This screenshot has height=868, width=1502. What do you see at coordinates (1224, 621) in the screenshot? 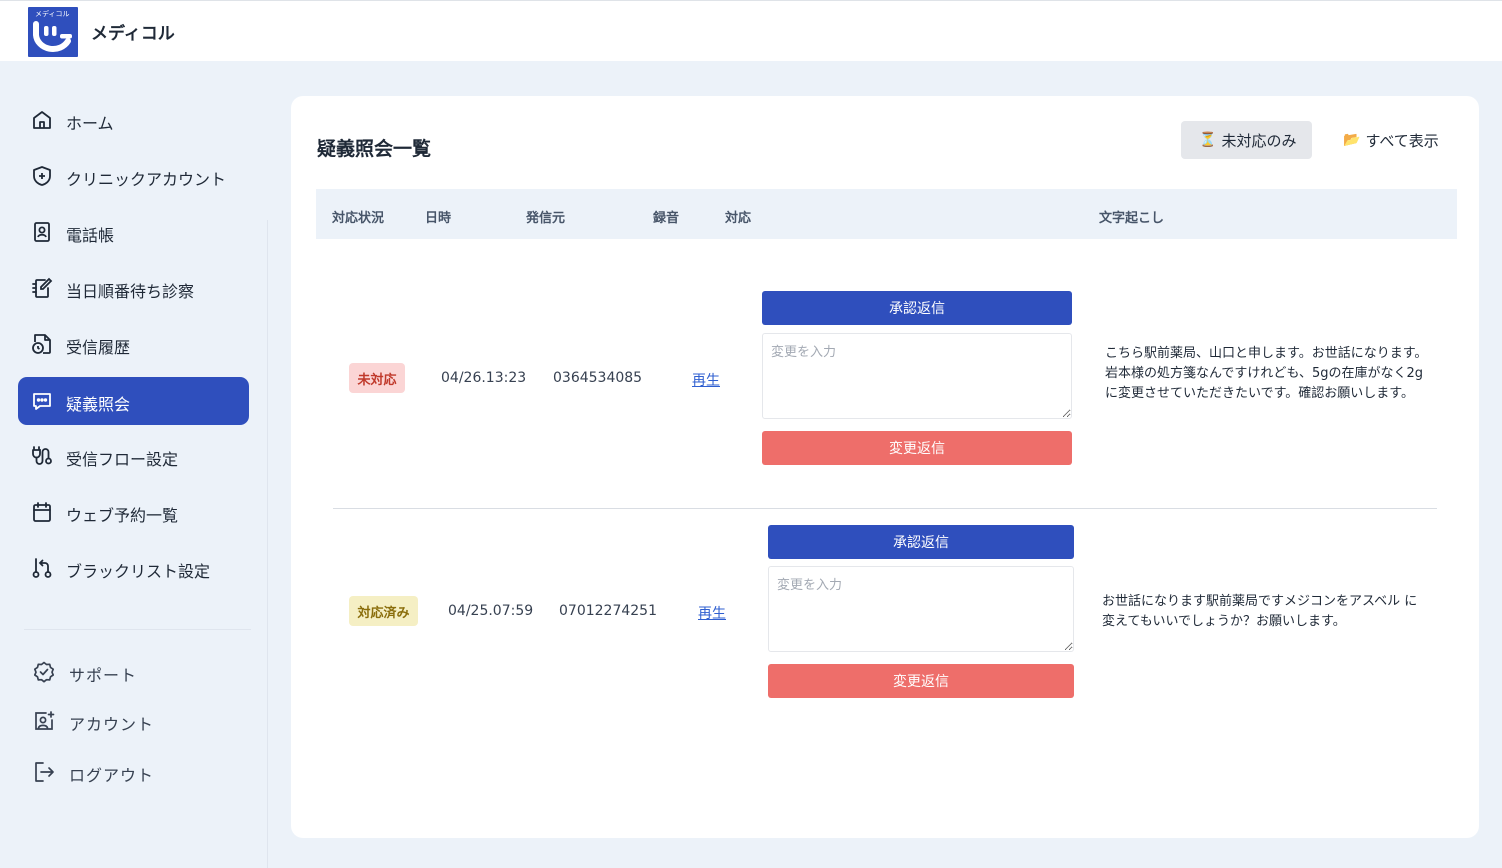
I see `transcript-line: 変えてもいいでしょうか？お願いします。` at bounding box center [1224, 621].